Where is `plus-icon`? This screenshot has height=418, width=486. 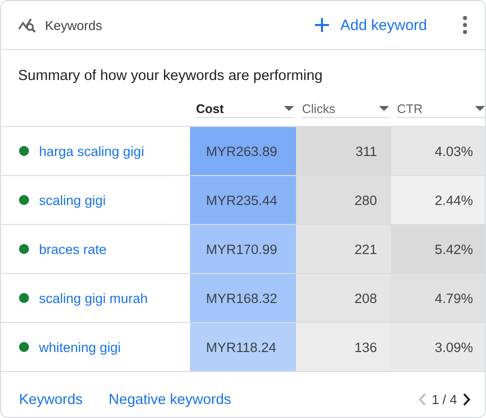 plus-icon is located at coordinates (322, 25).